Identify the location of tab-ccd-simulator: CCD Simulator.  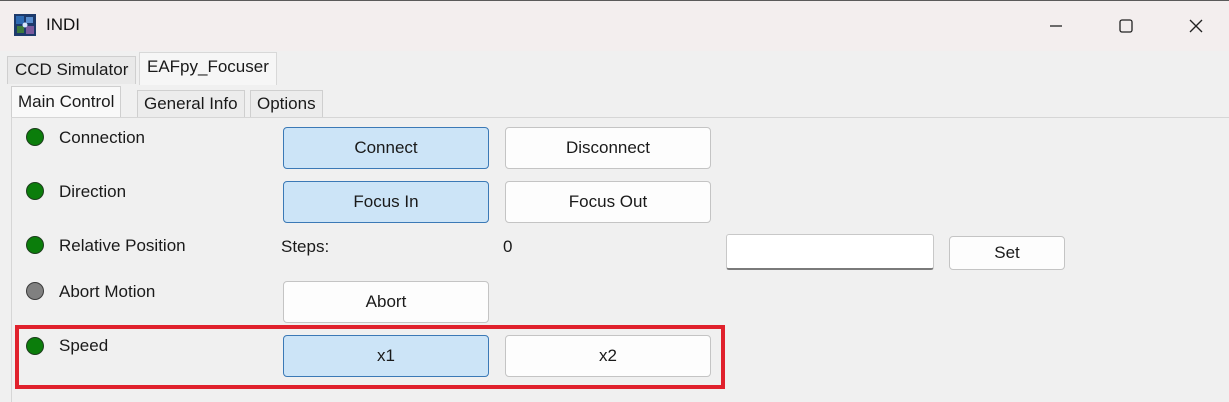
(72, 70).